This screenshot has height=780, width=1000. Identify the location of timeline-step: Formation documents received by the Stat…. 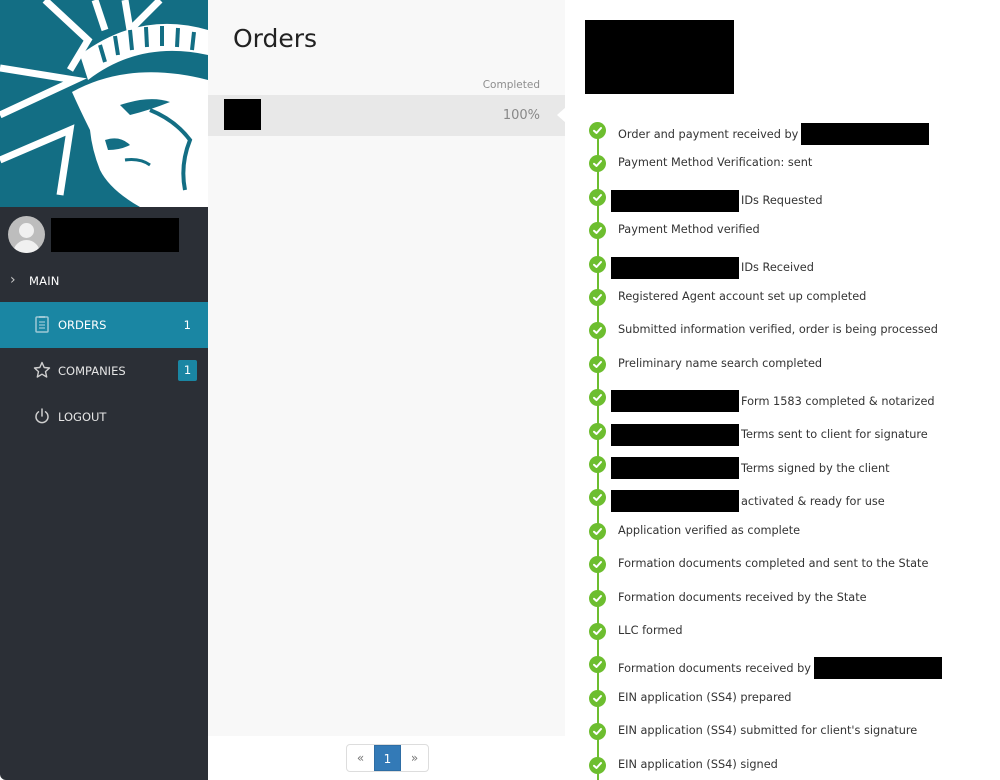
(789, 598).